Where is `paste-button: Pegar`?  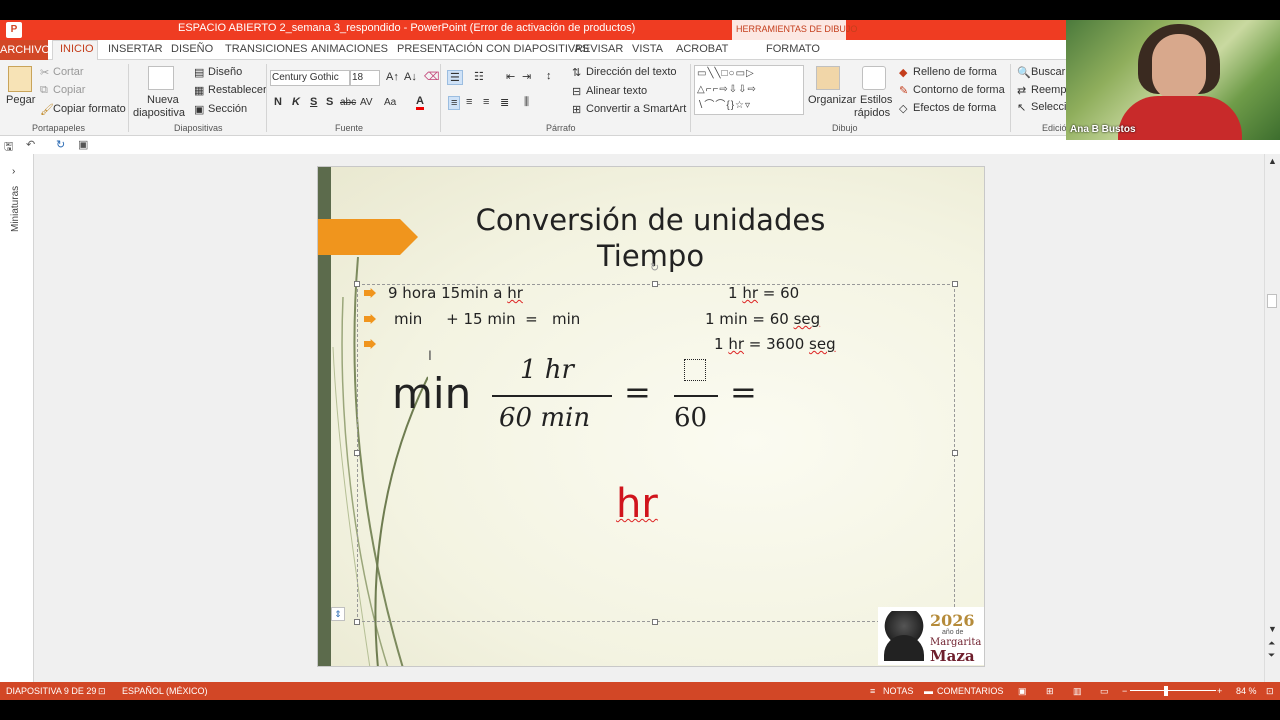
paste-button: Pegar is located at coordinates (20, 100).